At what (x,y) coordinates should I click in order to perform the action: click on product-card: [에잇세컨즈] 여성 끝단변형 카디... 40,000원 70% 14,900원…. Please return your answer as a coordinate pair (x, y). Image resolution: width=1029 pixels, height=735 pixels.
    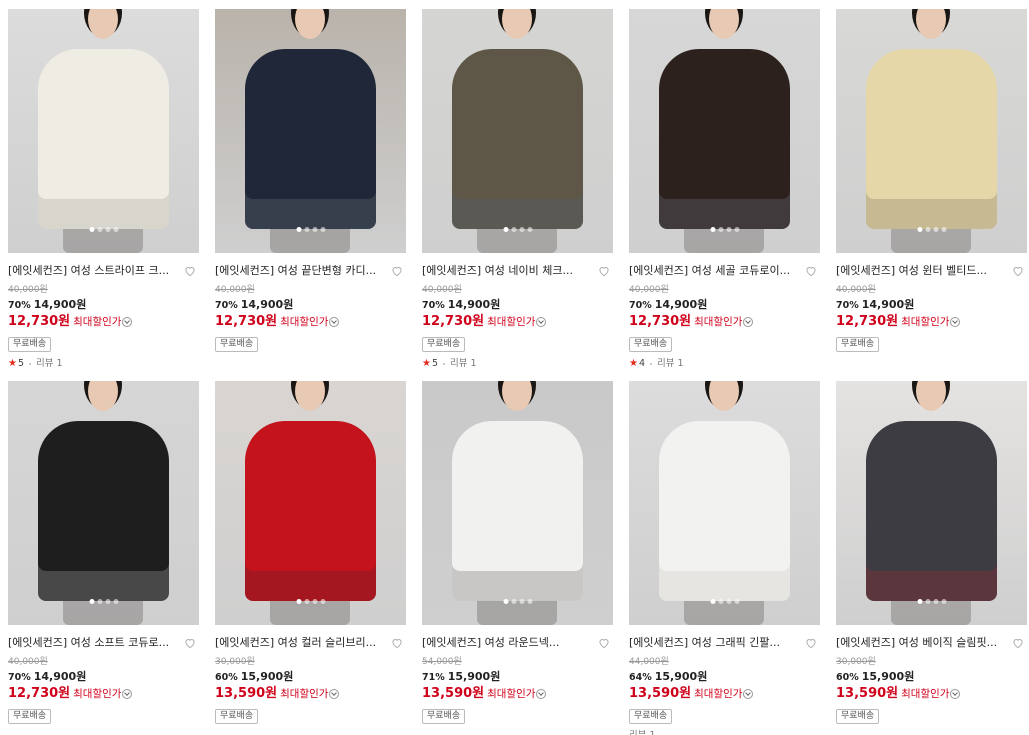
    Looking at the image, I should click on (310, 183).